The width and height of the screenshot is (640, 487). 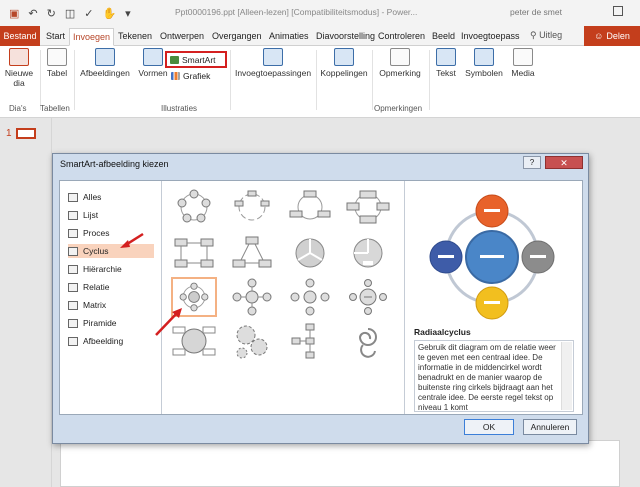 I want to click on annotation-arrow-radial, so click(x=167, y=323).